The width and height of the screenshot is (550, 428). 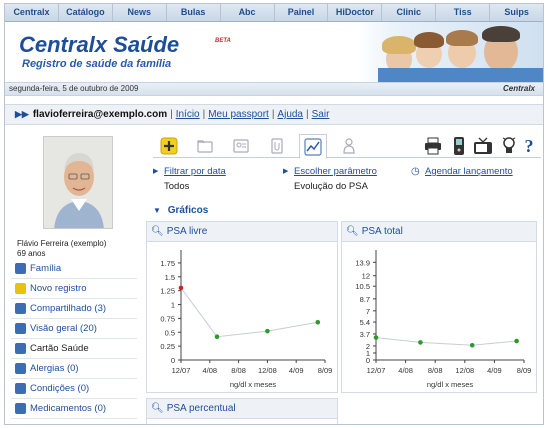 What do you see at coordinates (313, 146) in the screenshot?
I see `chart-tab-icon` at bounding box center [313, 146].